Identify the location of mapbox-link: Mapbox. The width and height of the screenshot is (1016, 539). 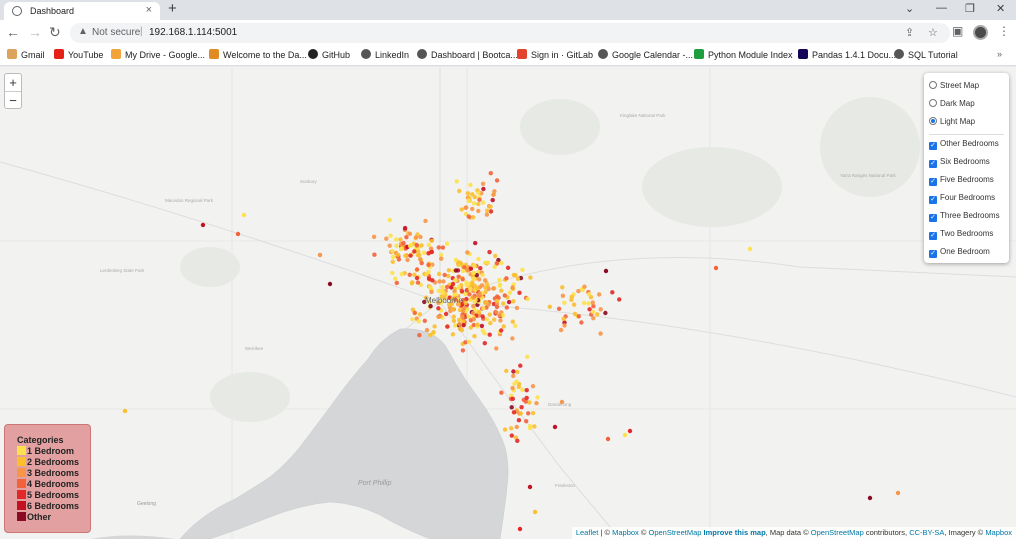
(625, 532).